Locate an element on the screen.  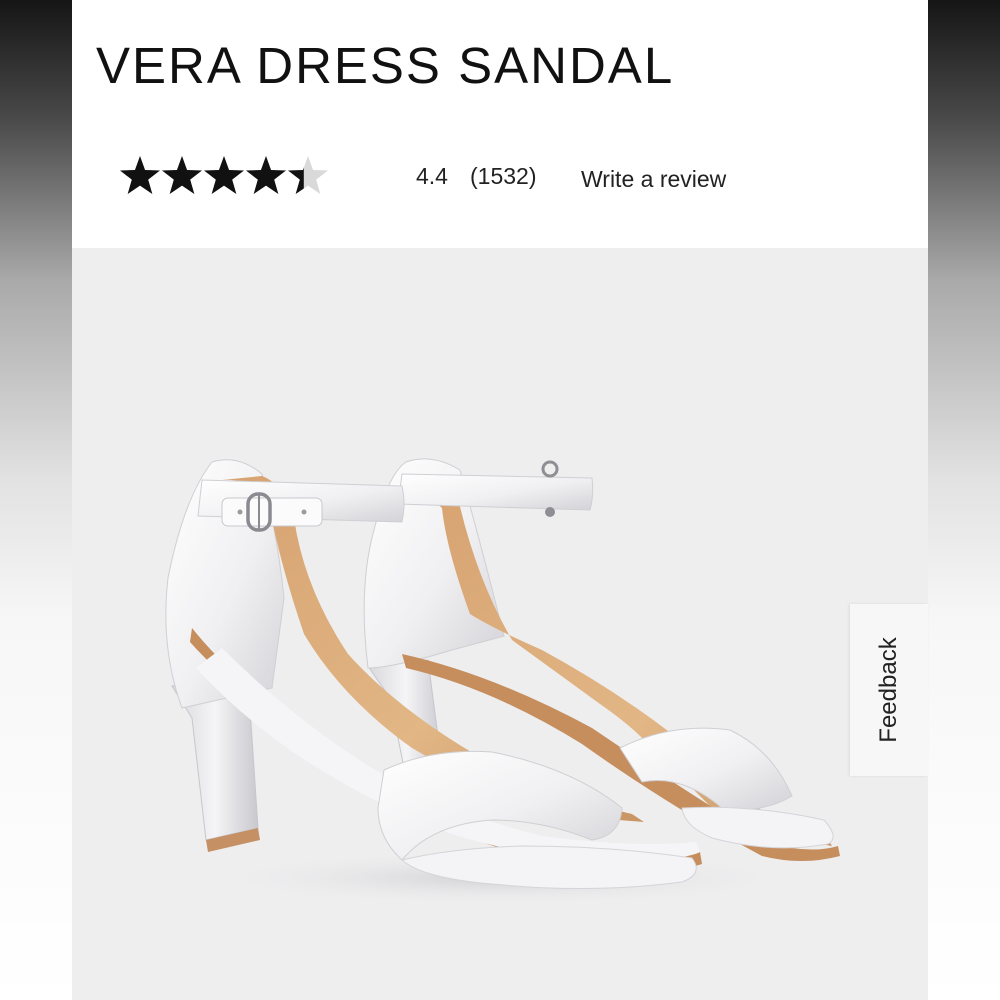
review-count: (1532) is located at coordinates (503, 176).